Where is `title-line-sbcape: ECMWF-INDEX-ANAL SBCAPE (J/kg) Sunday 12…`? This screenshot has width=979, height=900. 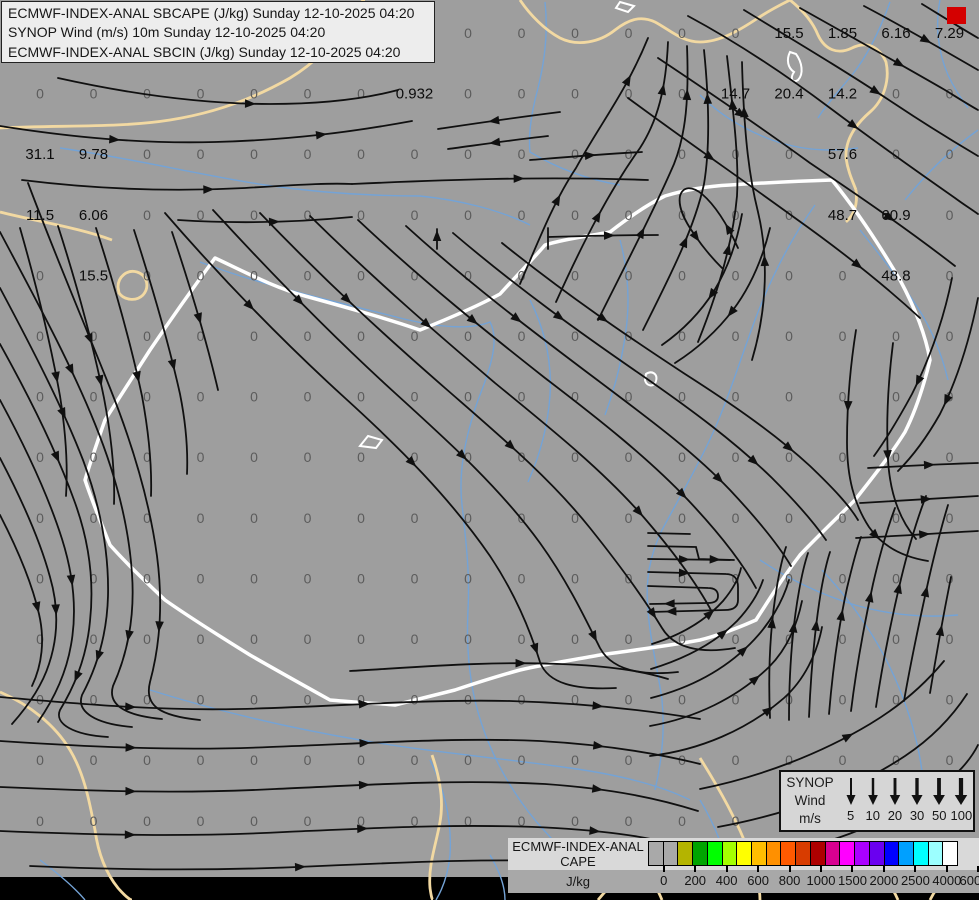
title-line-sbcape: ECMWF-INDEX-ANAL SBCAPE (J/kg) Sunday 12… is located at coordinates (211, 13).